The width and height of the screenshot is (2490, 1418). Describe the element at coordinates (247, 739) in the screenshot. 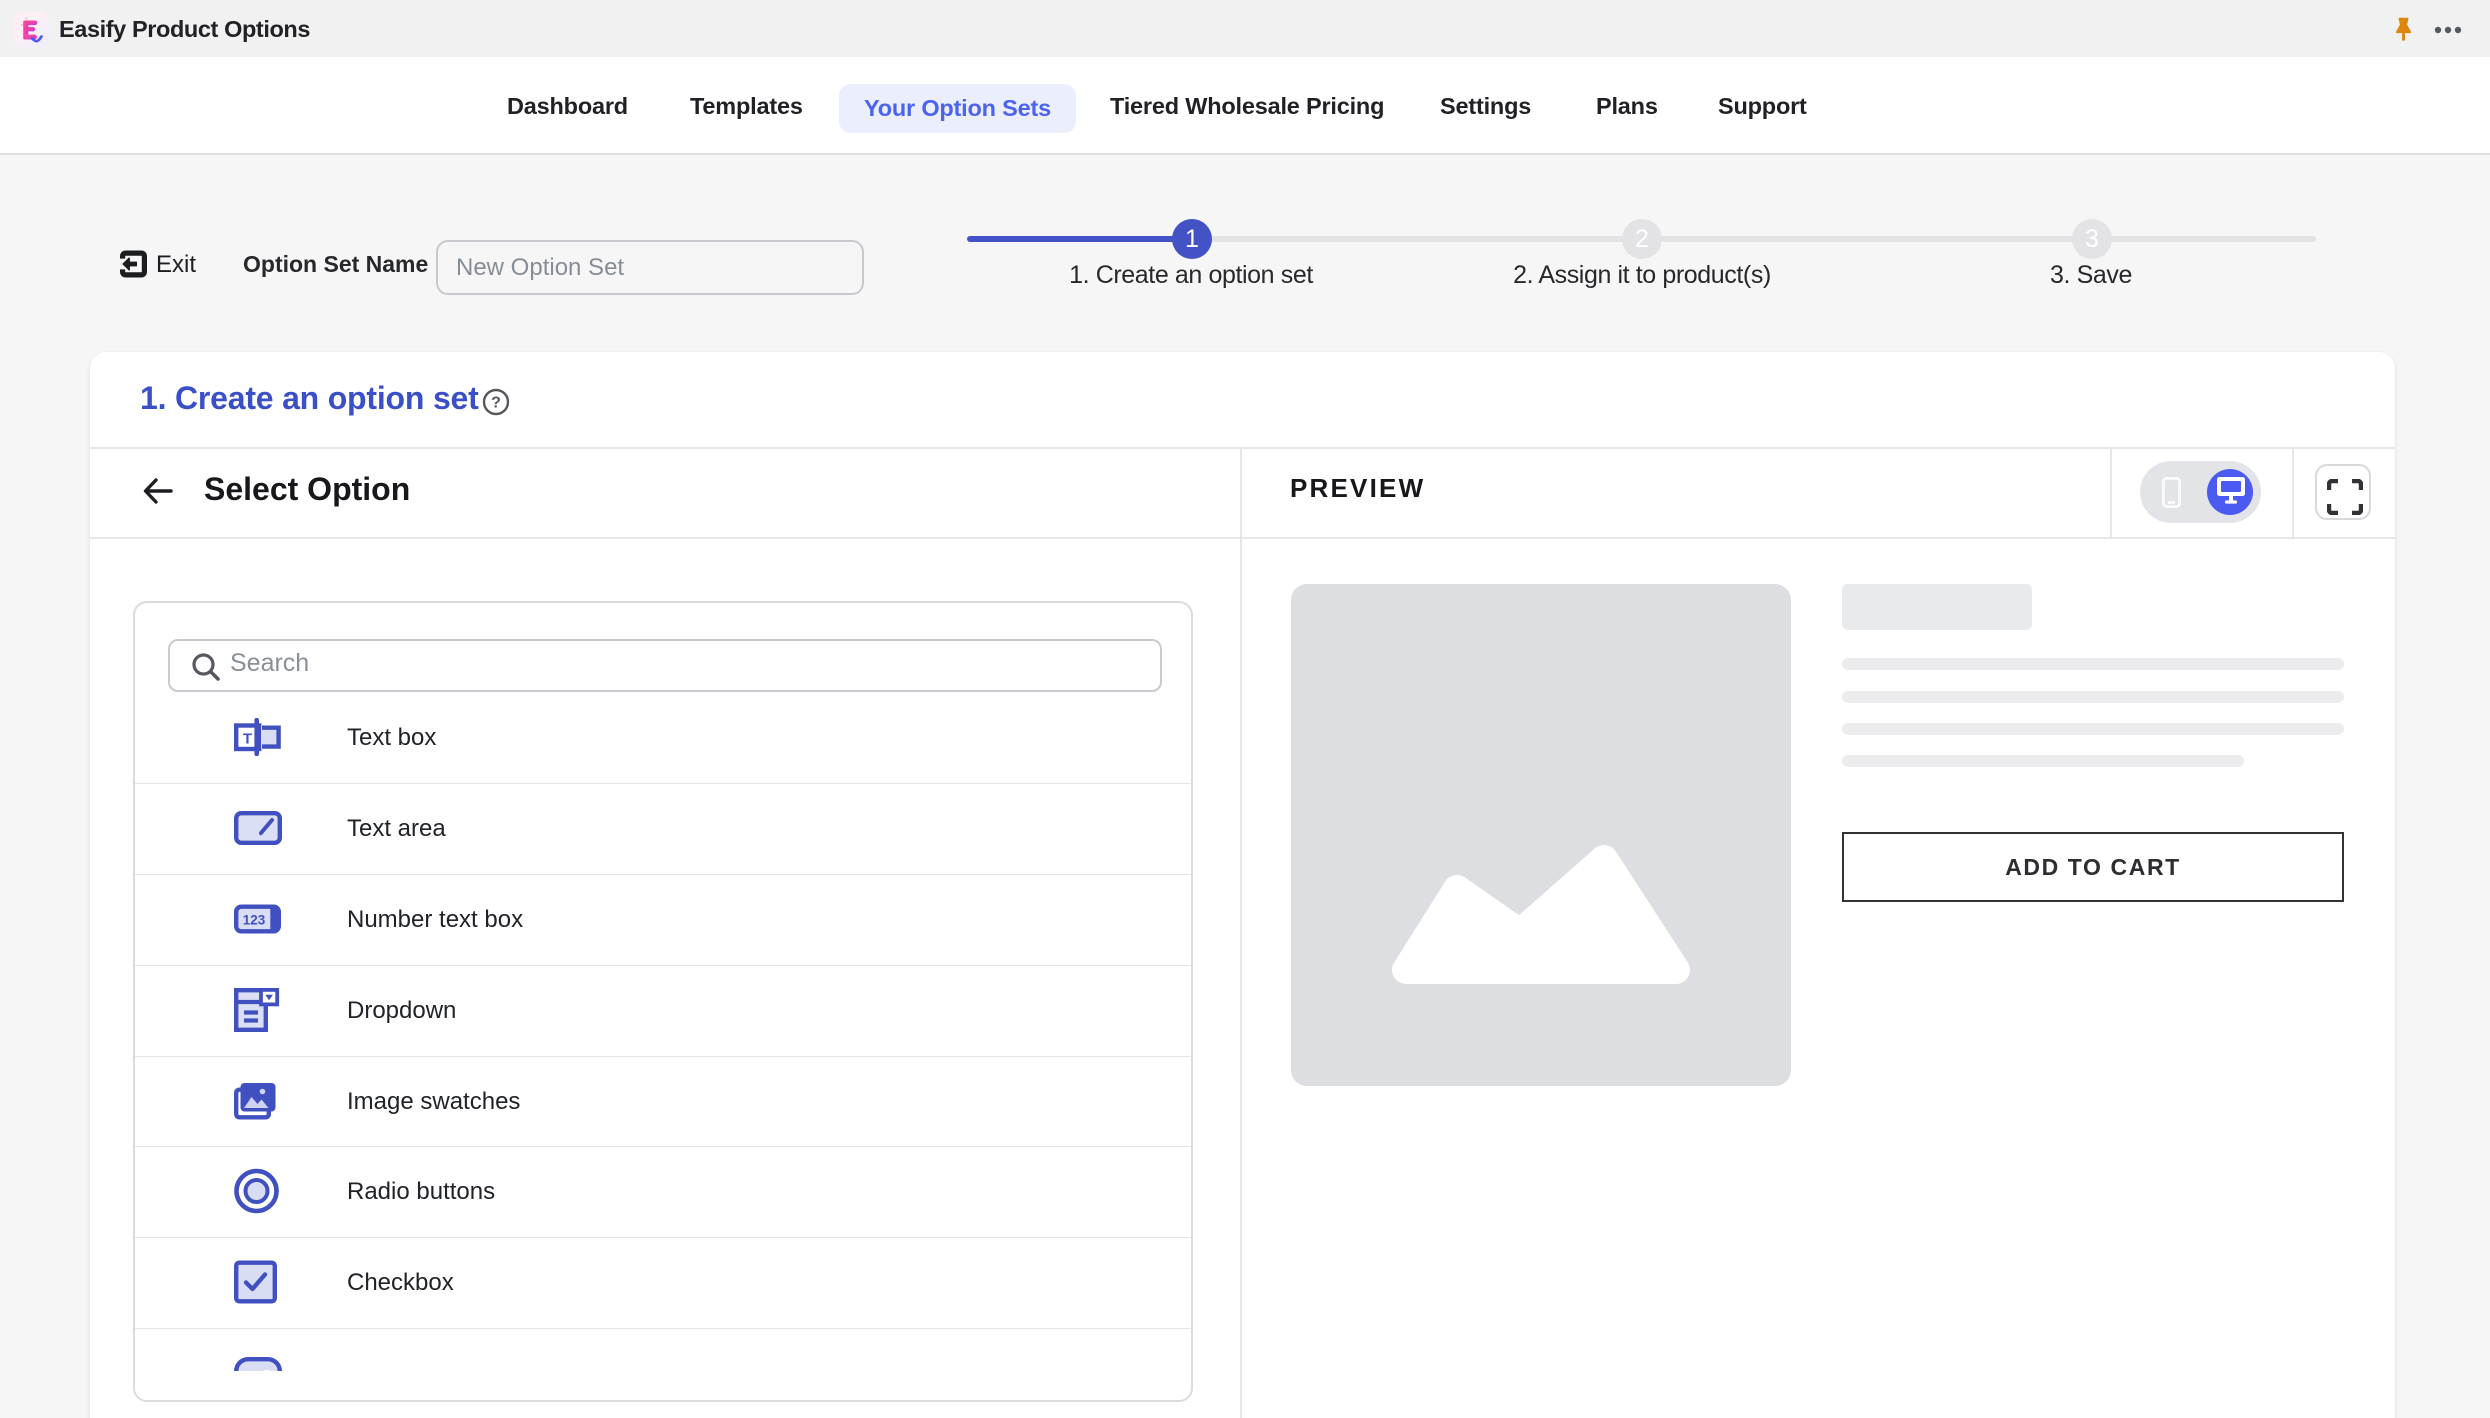

I see `svg-text: T` at that location.